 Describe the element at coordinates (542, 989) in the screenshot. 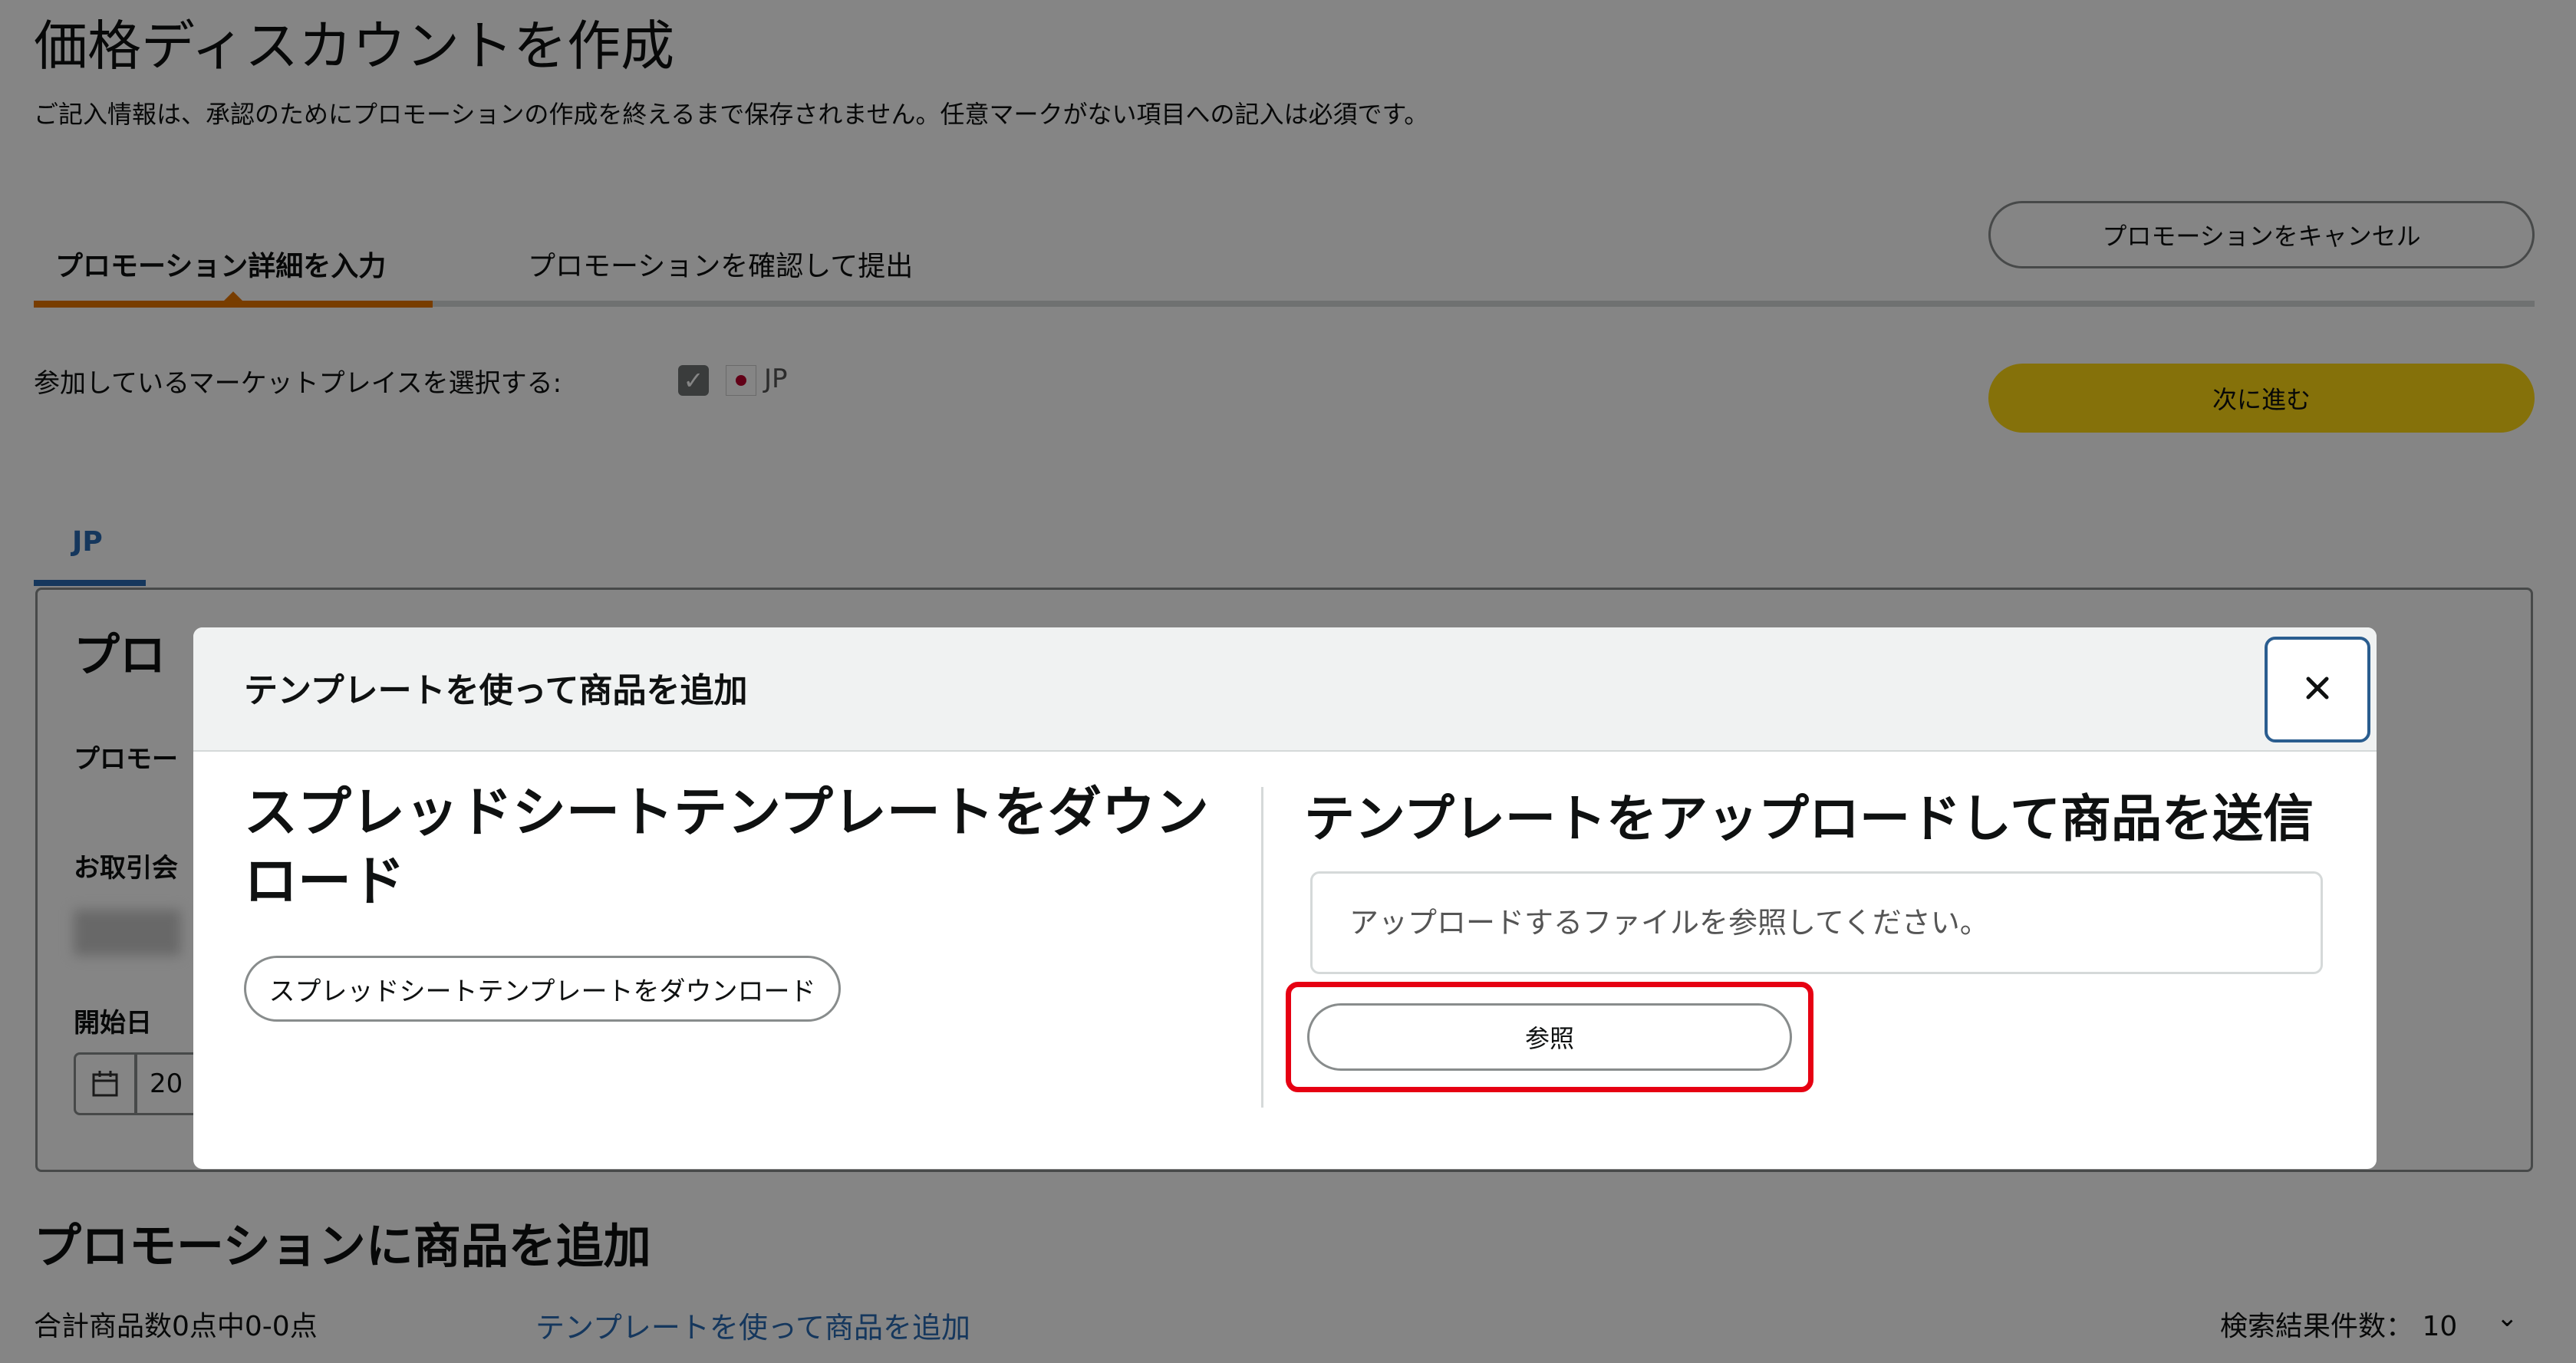

I see `download-template-button: スプレッドシートテンプレートをダウンロード` at that location.